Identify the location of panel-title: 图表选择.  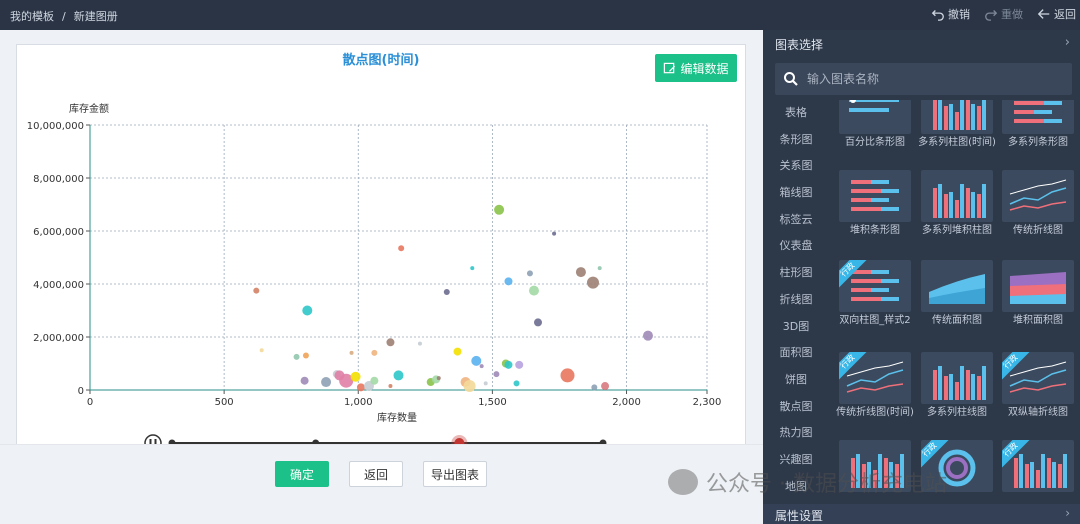
(799, 45).